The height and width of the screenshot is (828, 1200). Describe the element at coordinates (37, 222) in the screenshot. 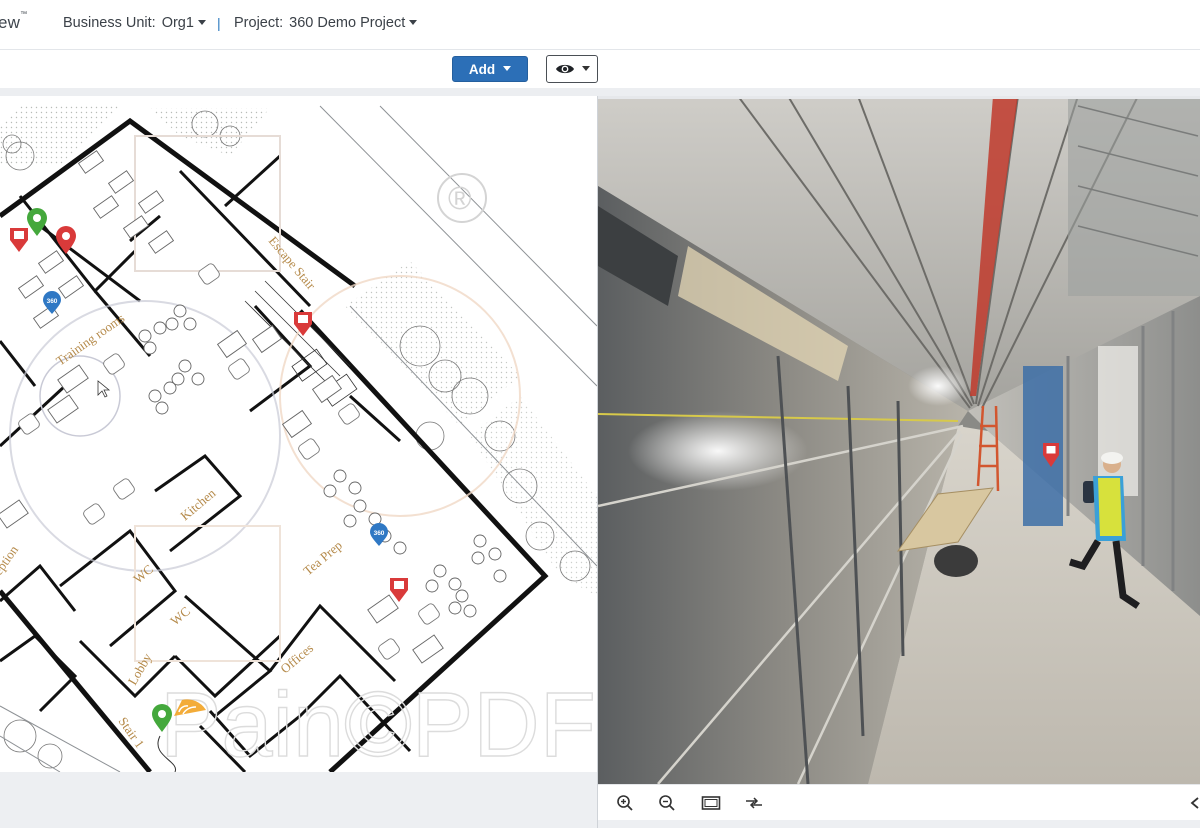

I see `location-pin-icon` at that location.